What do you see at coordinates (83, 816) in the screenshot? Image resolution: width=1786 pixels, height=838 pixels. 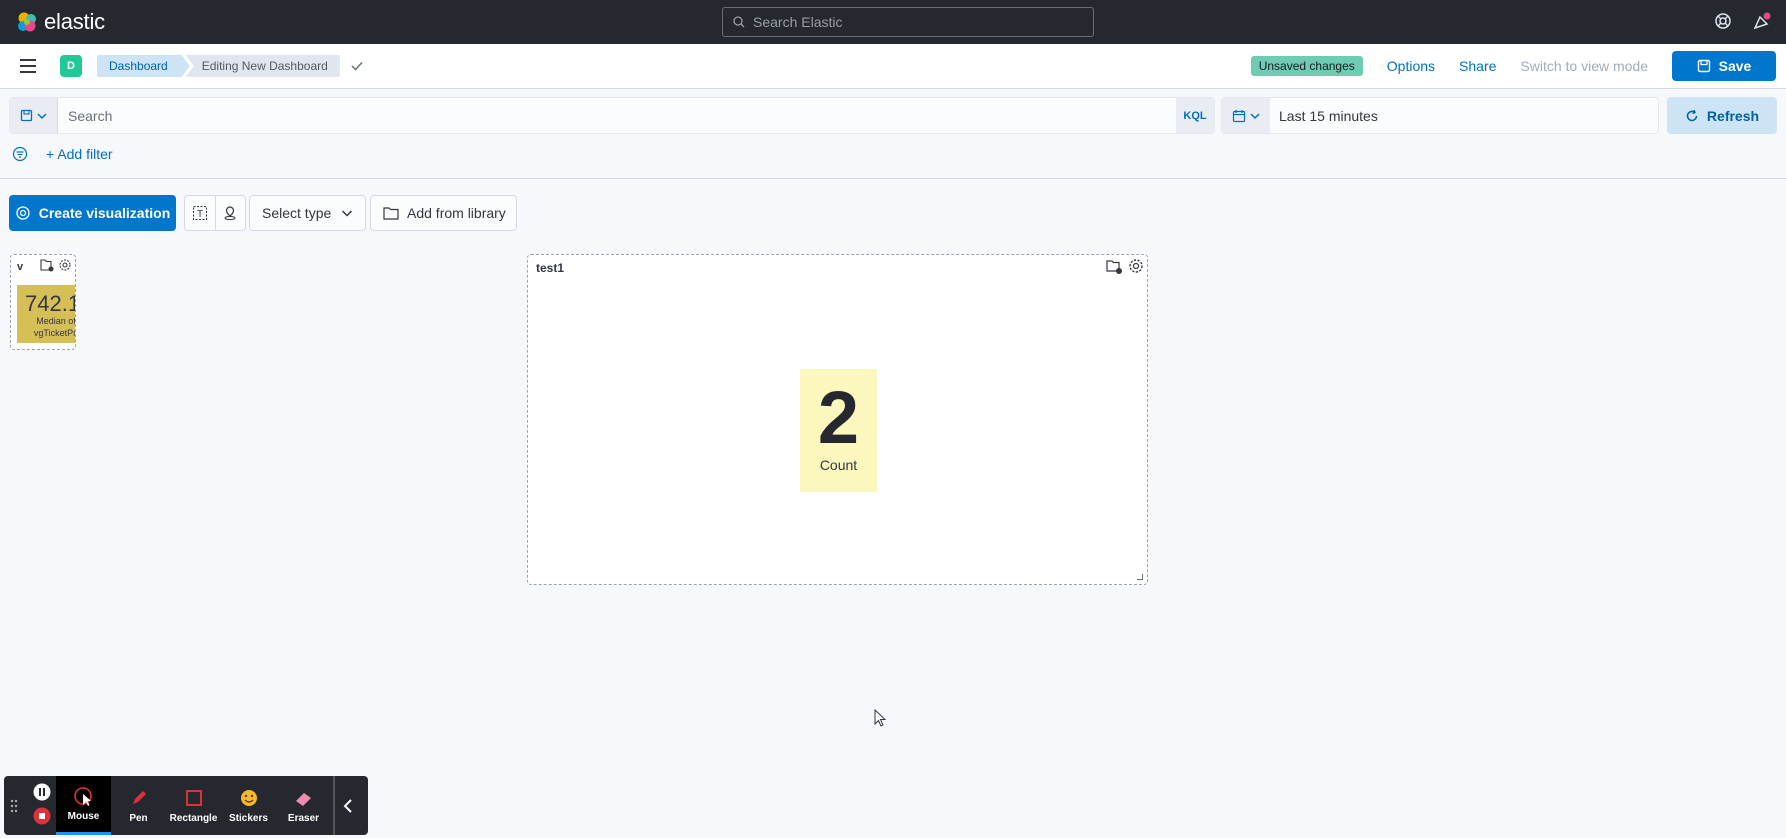 I see `mouse-tool-label: Mouse` at bounding box center [83, 816].